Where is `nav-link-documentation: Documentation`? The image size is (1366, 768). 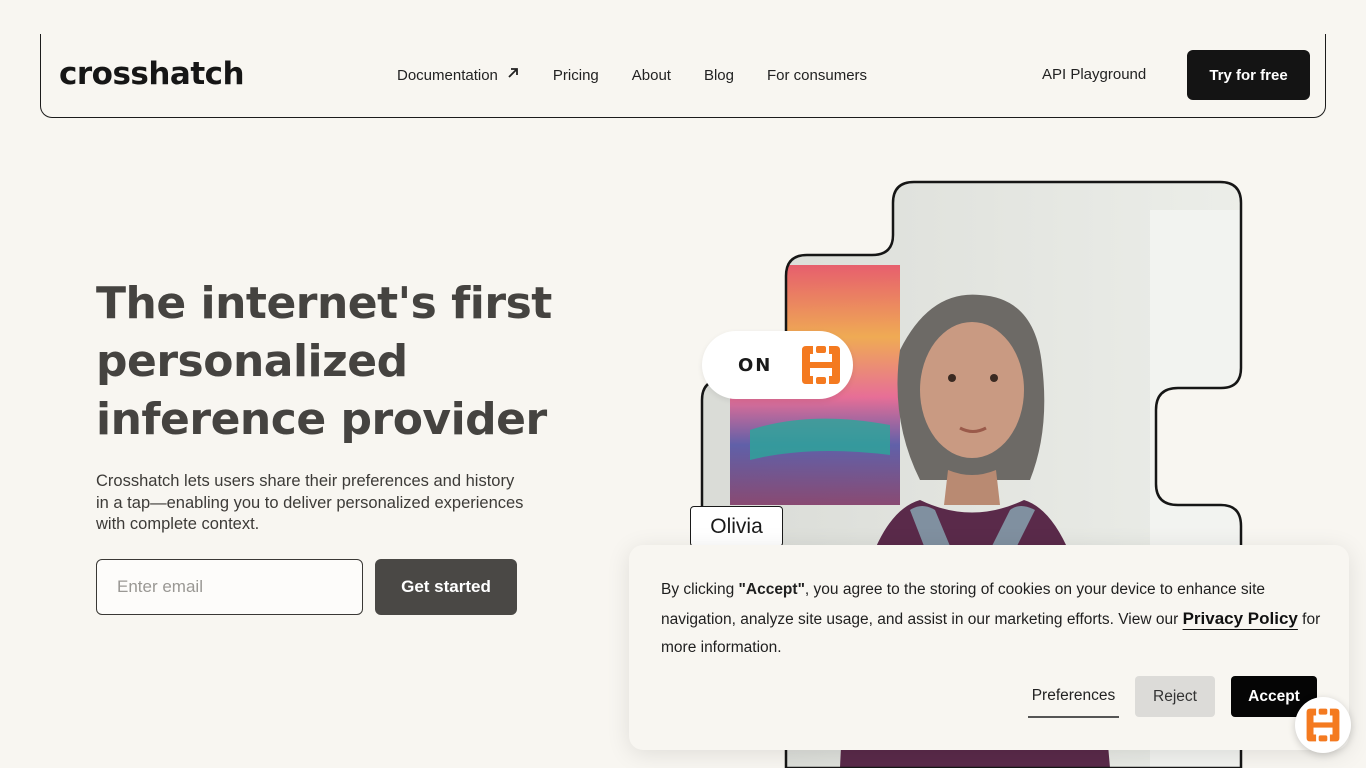
nav-link-documentation: Documentation is located at coordinates (458, 75).